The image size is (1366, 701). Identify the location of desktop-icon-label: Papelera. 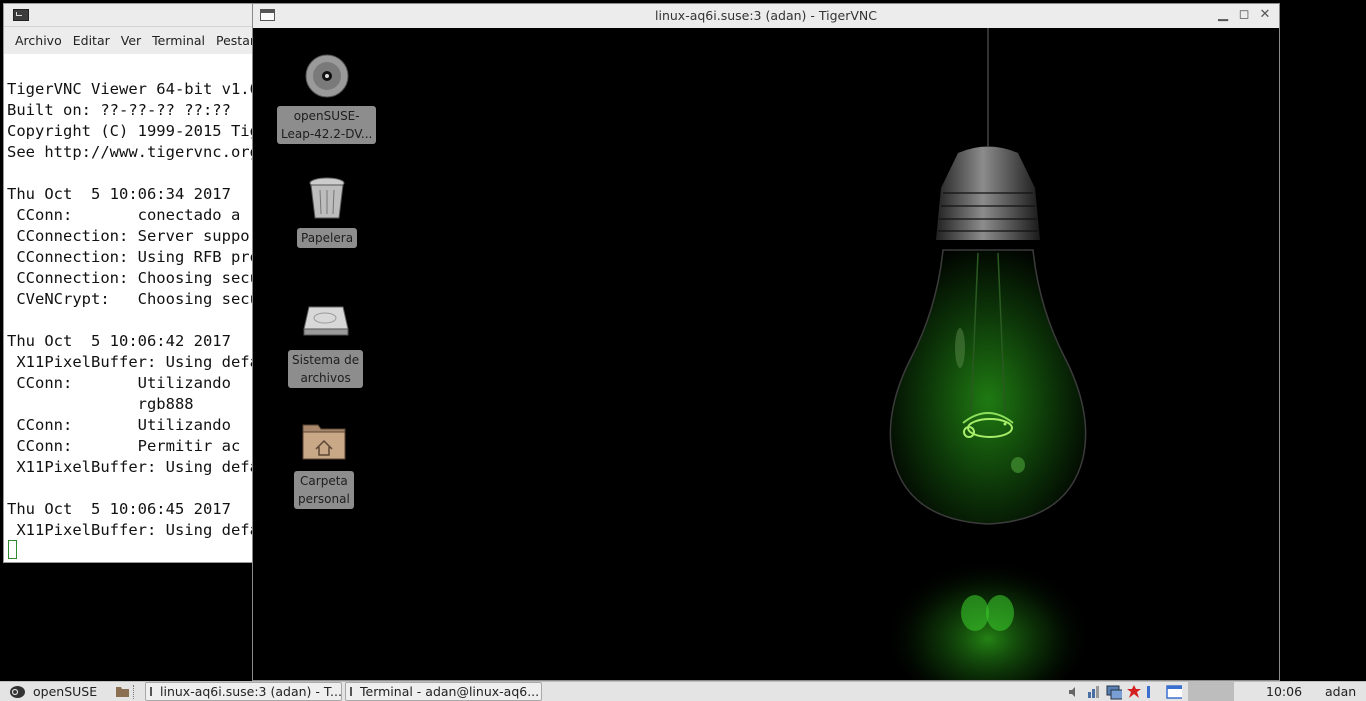
(327, 238).